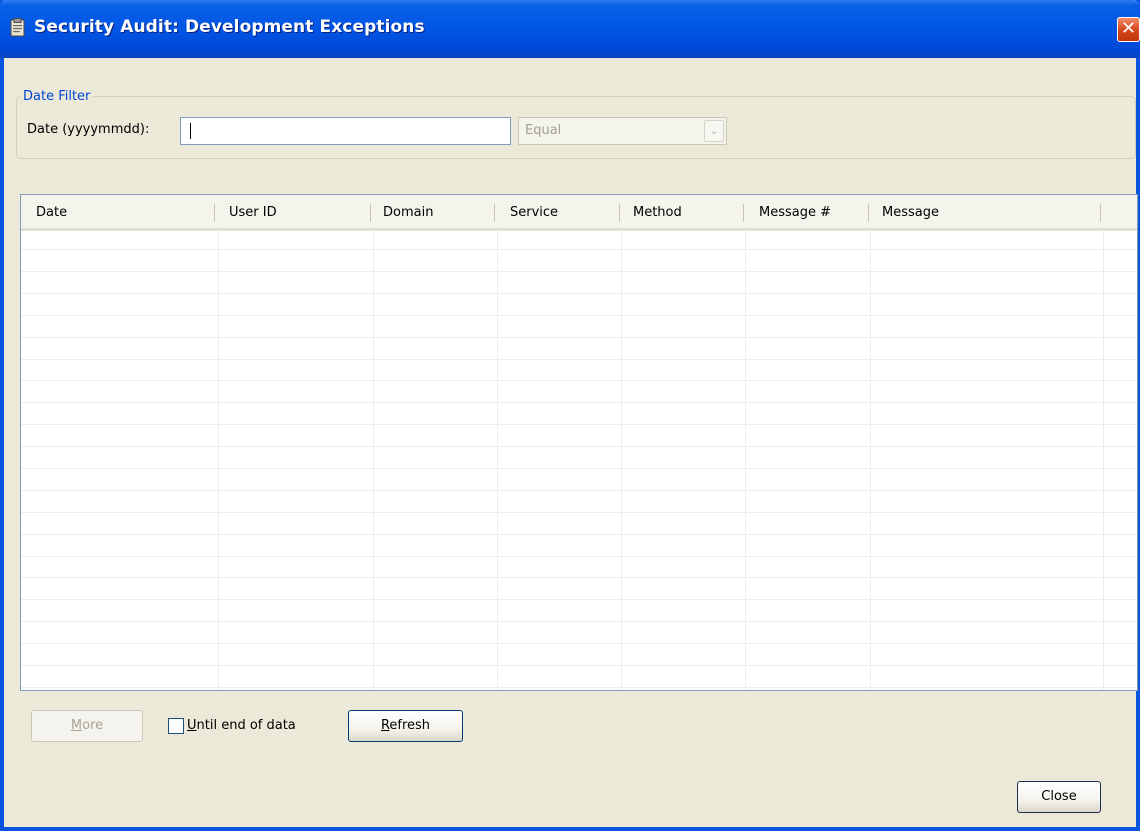 The height and width of the screenshot is (831, 1140). I want to click on column-header-date: Date, so click(51, 211).